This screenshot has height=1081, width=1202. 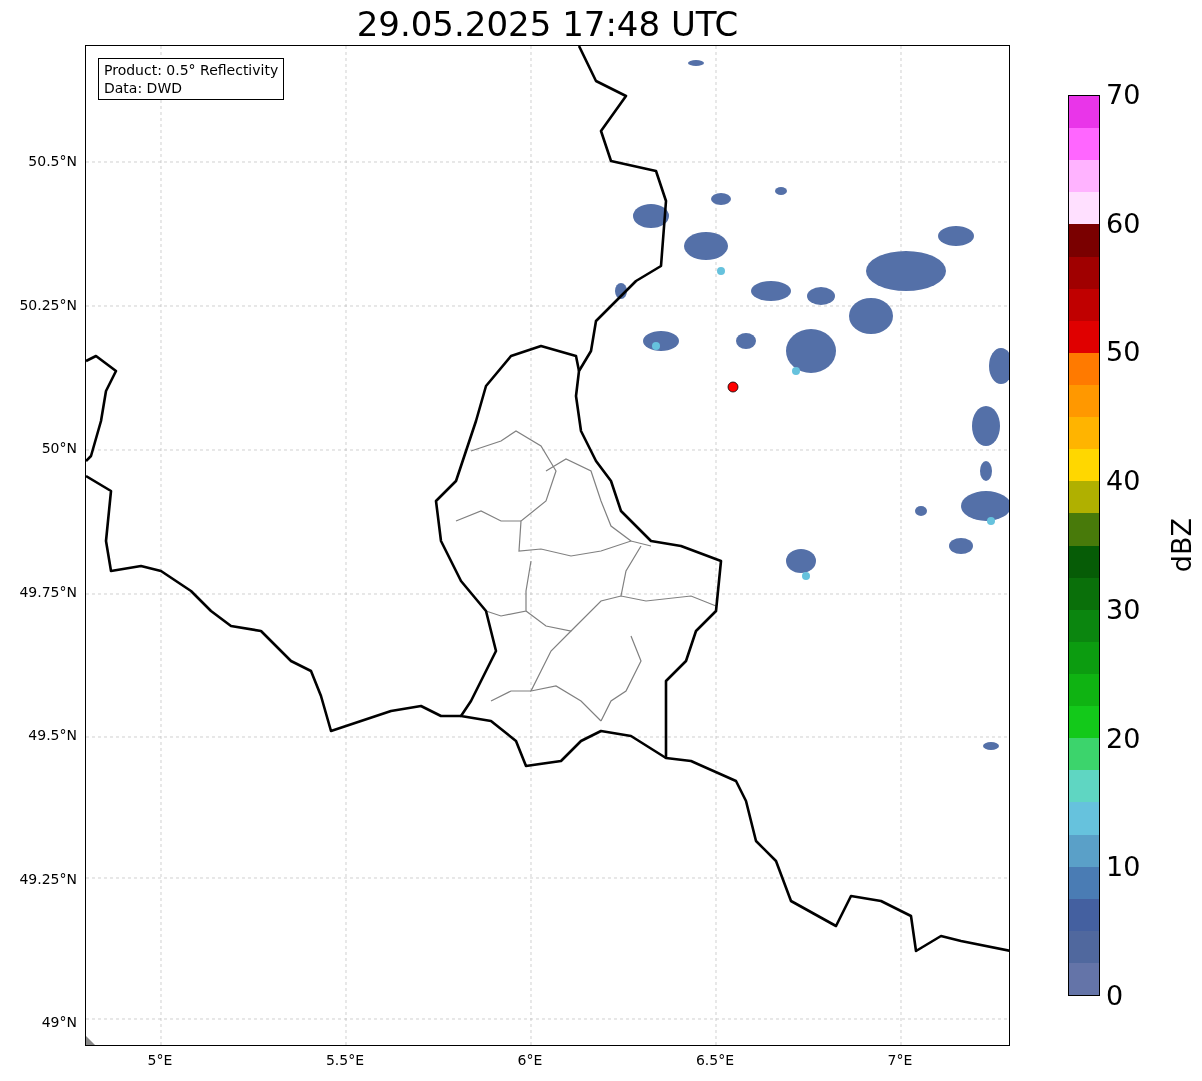 What do you see at coordinates (1123, 738) in the screenshot?
I see `colorbar-tick-label: 20` at bounding box center [1123, 738].